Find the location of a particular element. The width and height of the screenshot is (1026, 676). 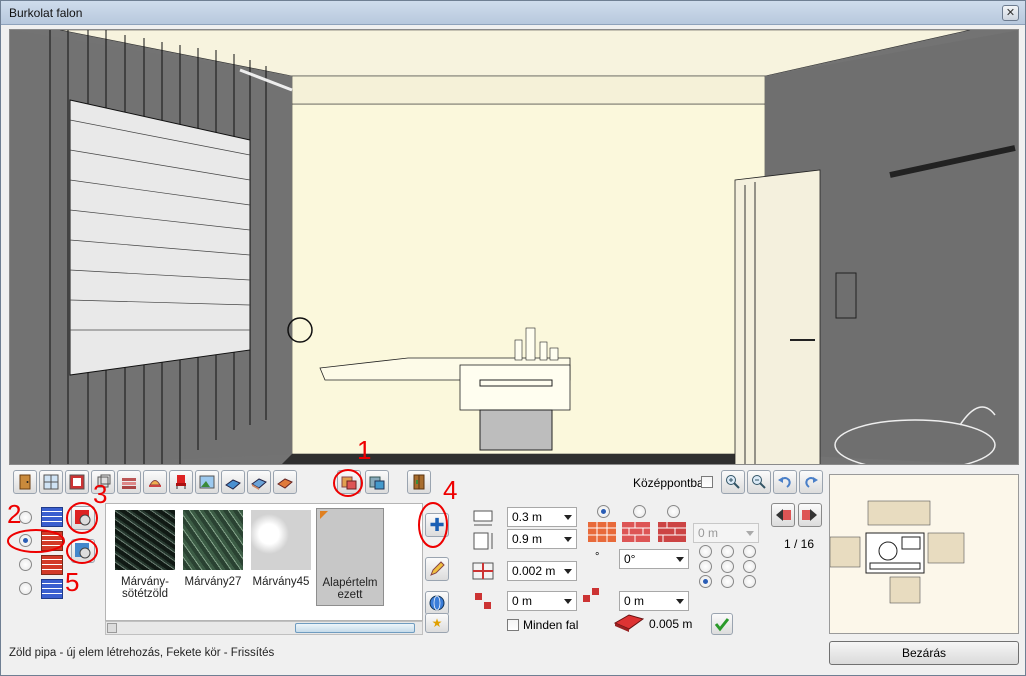

annotation-label-5: 5 is located at coordinates (72, 582).